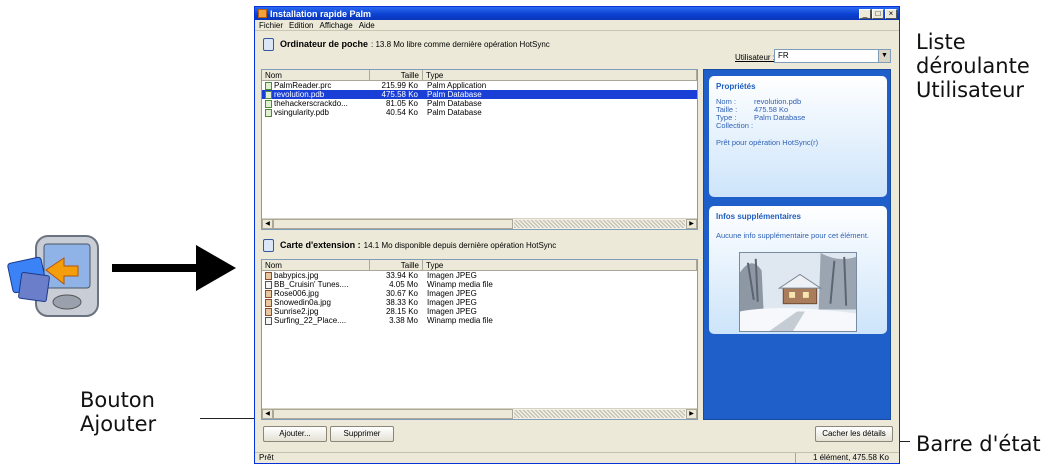  What do you see at coordinates (296, 311) in the screenshot?
I see `file-name: Sunrise2.jpg` at bounding box center [296, 311].